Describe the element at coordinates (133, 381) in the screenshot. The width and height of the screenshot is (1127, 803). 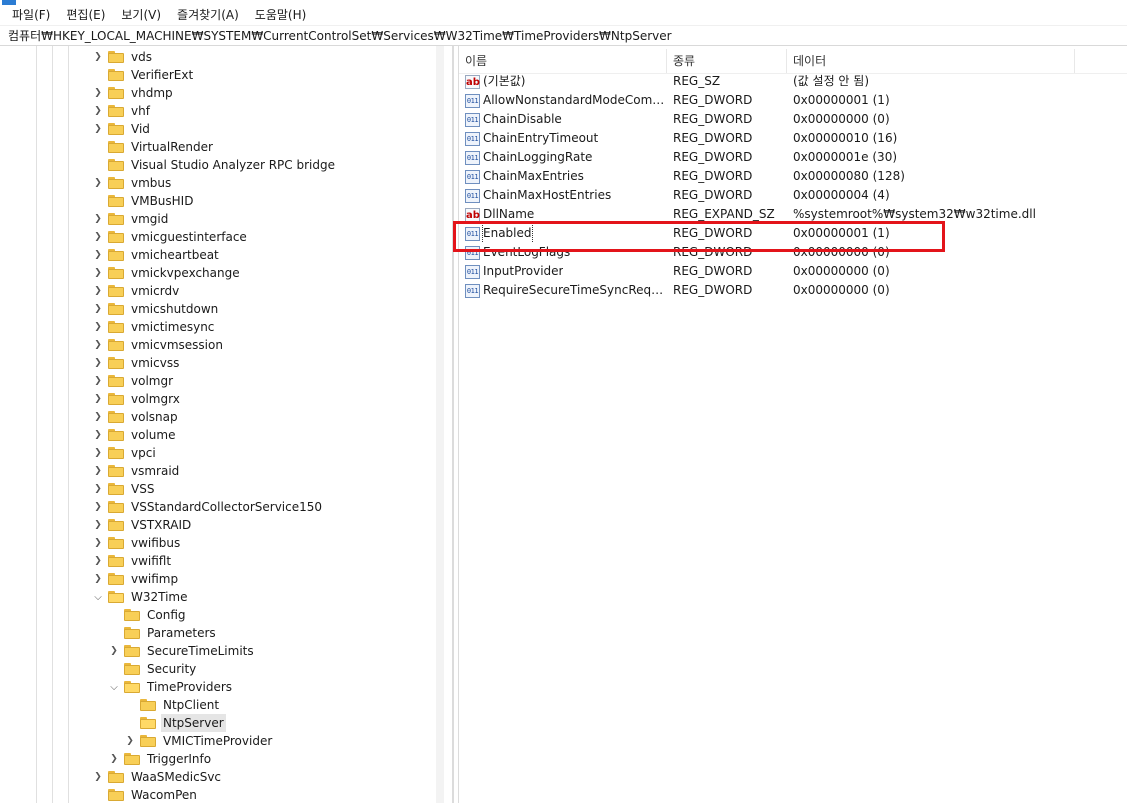
I see `tree-item: ❯ volmgr` at that location.